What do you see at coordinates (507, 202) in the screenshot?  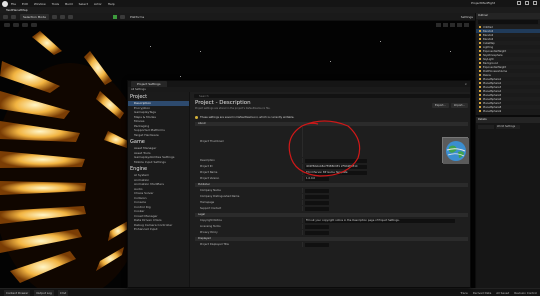 I see `details-panel: Details World Settings` at bounding box center [507, 202].